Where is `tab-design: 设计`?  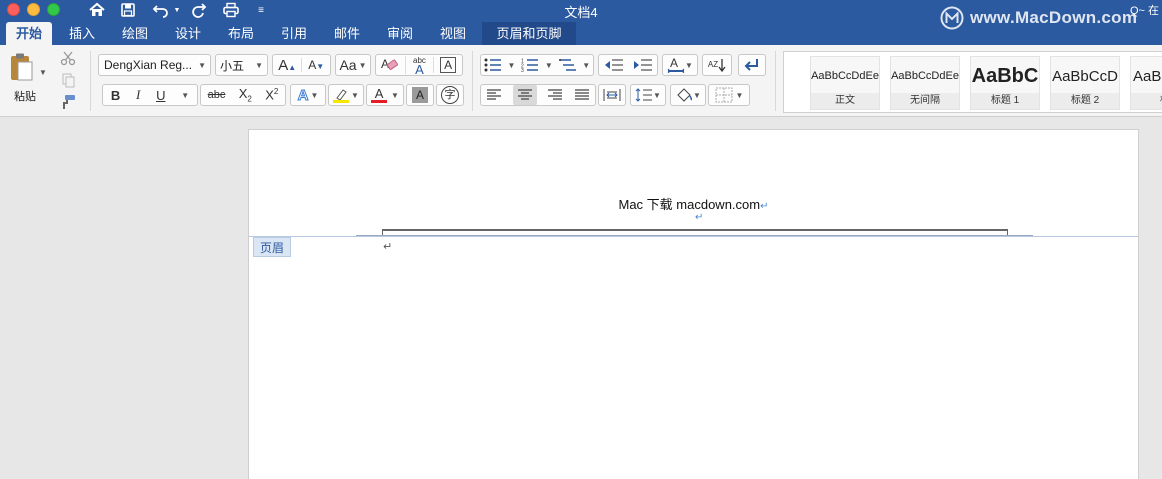 tab-design: 设计 is located at coordinates (188, 33).